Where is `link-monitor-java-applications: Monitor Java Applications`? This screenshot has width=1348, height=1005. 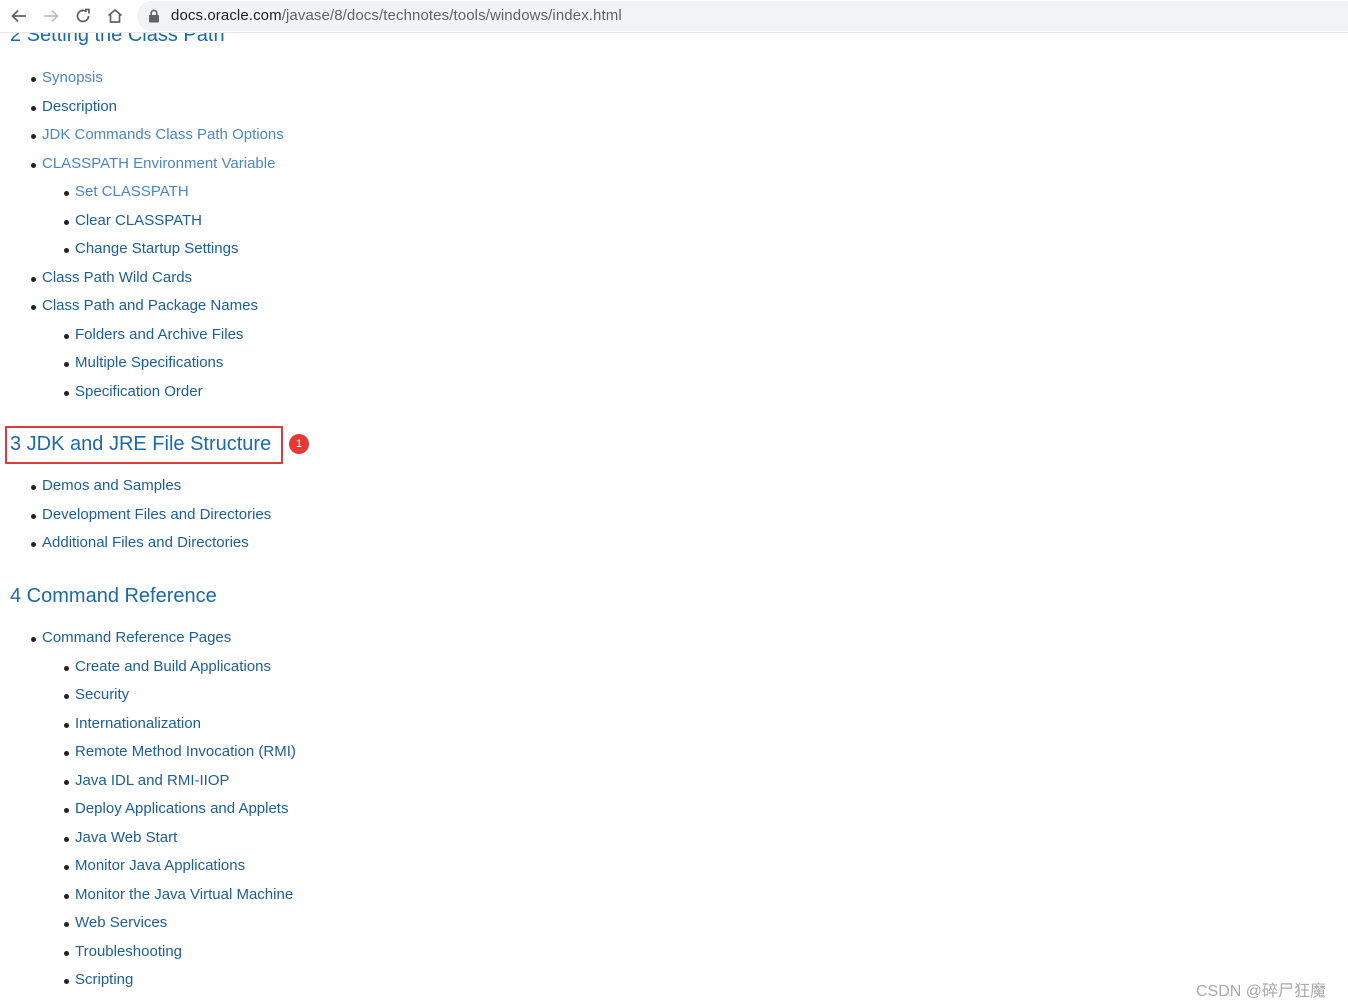
link-monitor-java-applications: Monitor Java Applications is located at coordinates (154, 866).